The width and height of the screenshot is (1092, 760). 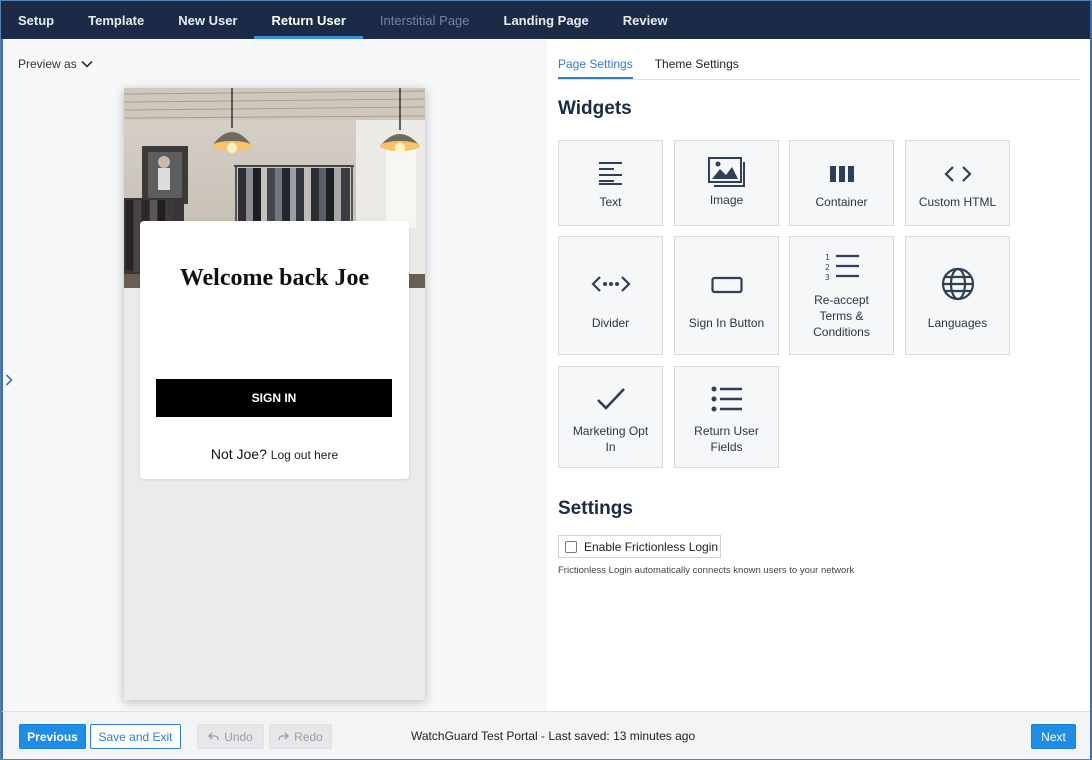 I want to click on settings-tabs: Page Settings Theme Settings, so click(x=819, y=68).